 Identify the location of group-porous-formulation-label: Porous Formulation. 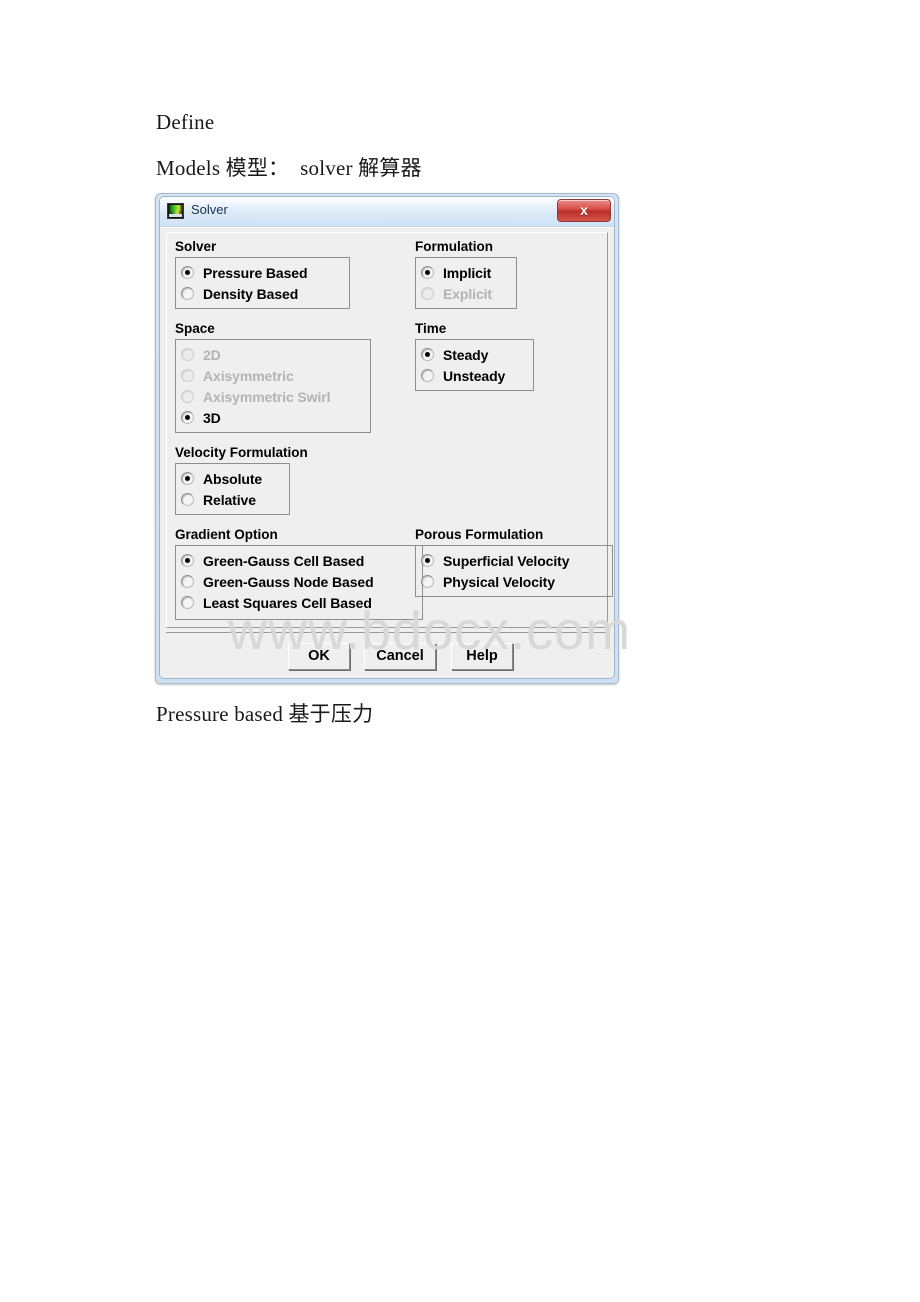
(479, 534).